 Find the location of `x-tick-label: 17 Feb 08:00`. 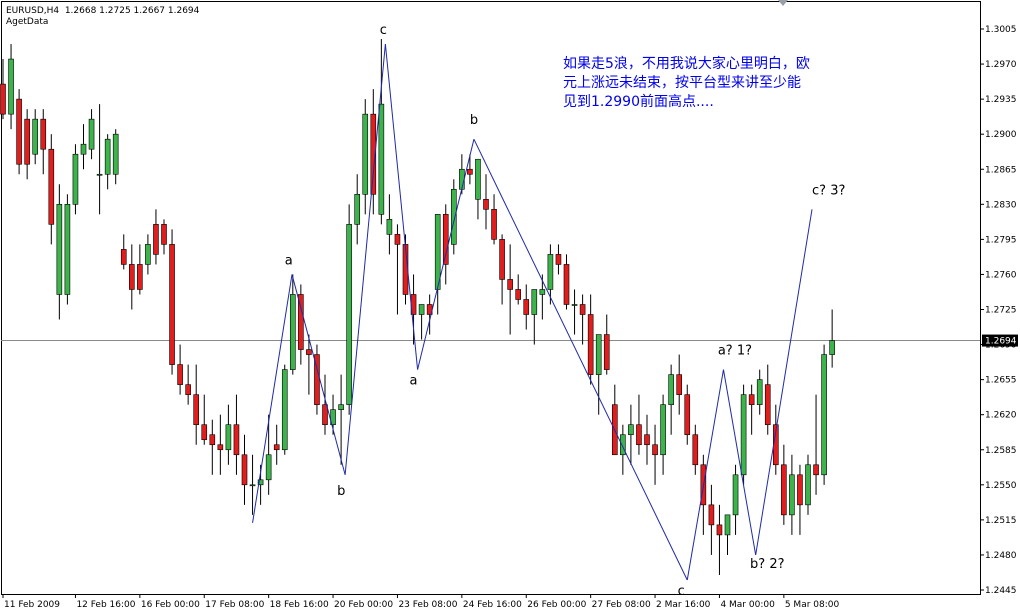

x-tick-label: 17 Feb 08:00 is located at coordinates (234, 605).